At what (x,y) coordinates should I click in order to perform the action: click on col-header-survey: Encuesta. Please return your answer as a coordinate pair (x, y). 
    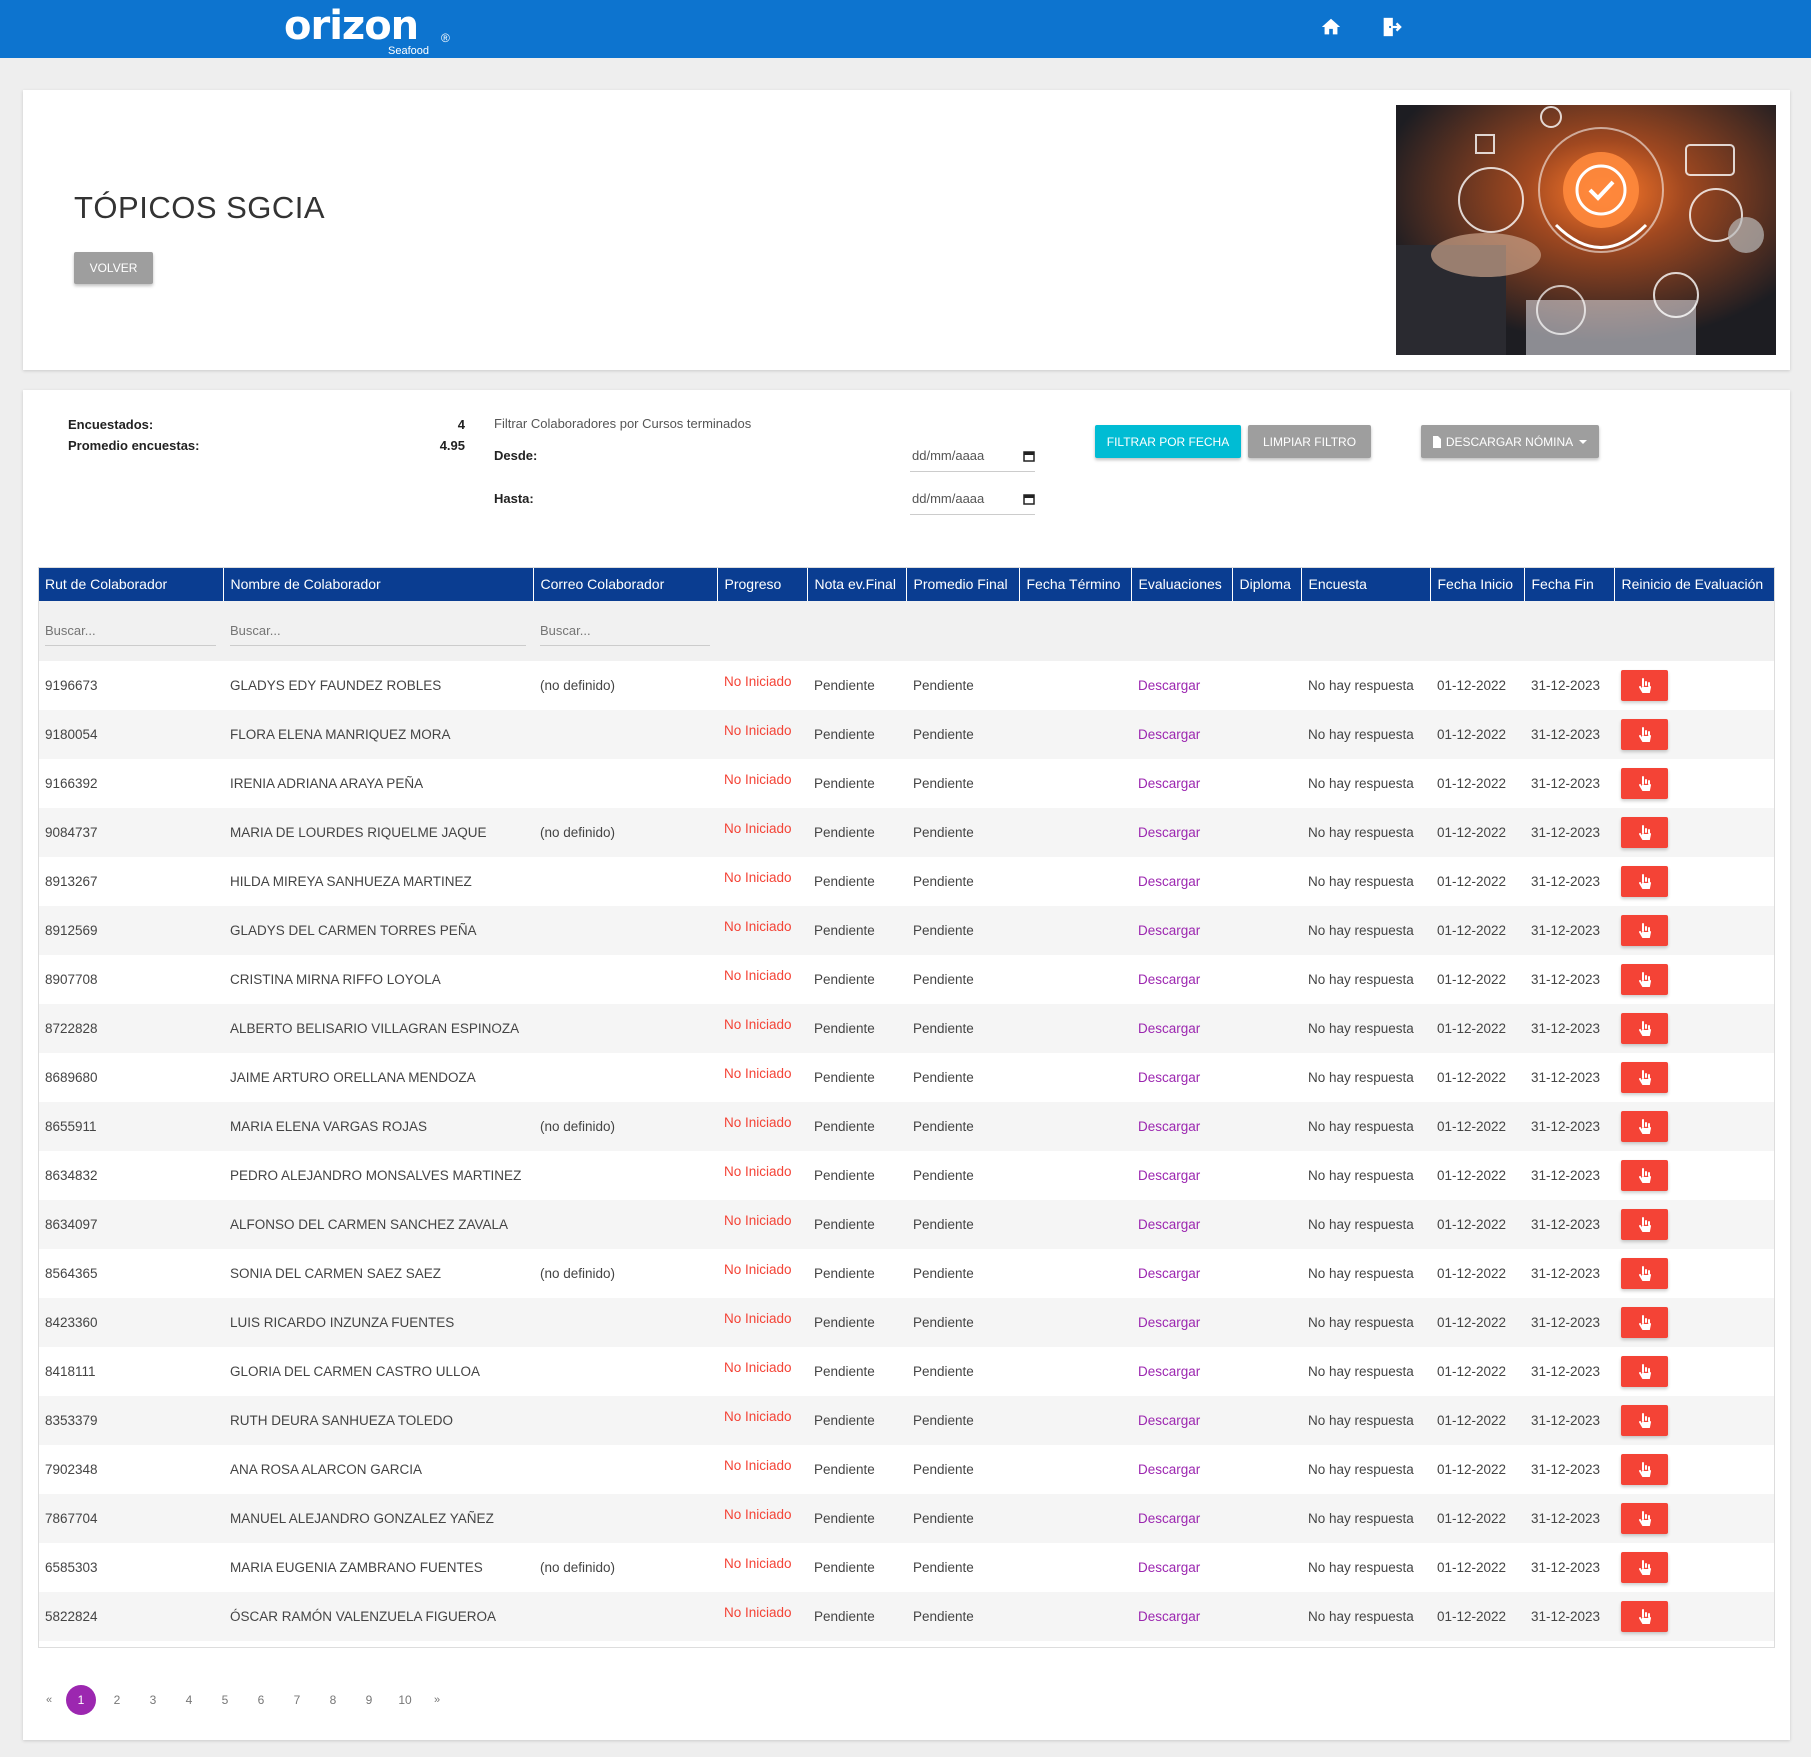
    Looking at the image, I should click on (1366, 584).